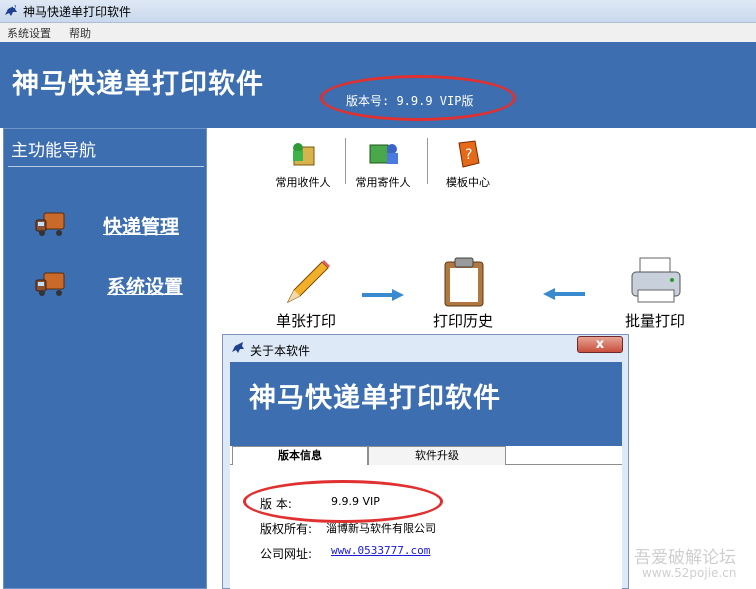 The image size is (756, 589). I want to click on watermark-text: 吾爱破解论坛, so click(685, 558).